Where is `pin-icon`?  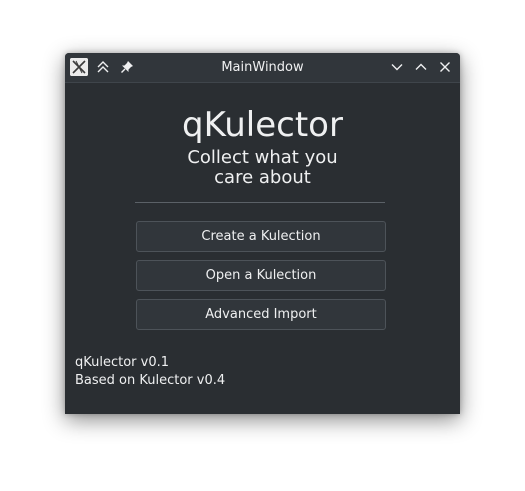
pin-icon is located at coordinates (127, 67).